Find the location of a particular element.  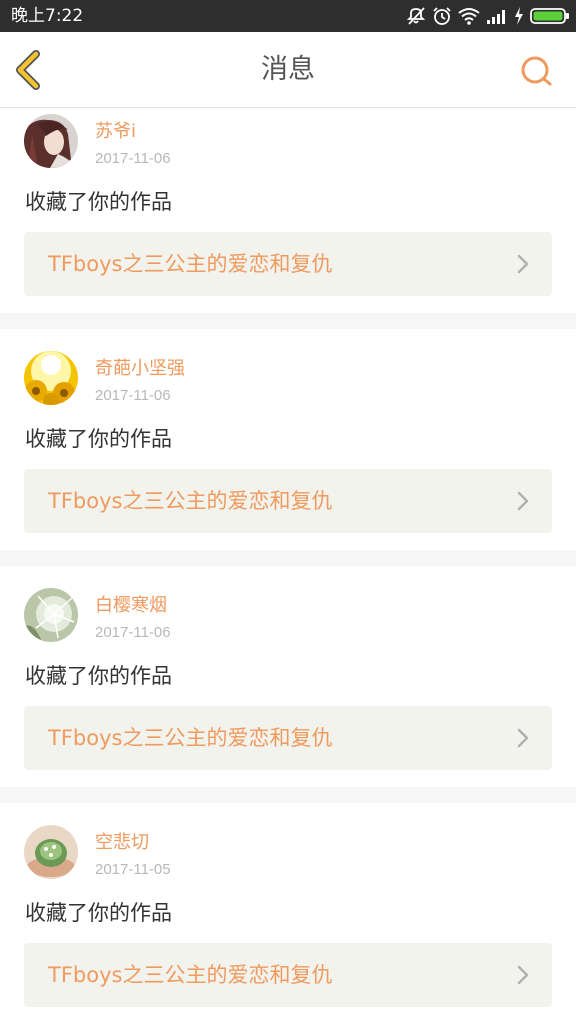

user-name: 空悲切 is located at coordinates (122, 843).